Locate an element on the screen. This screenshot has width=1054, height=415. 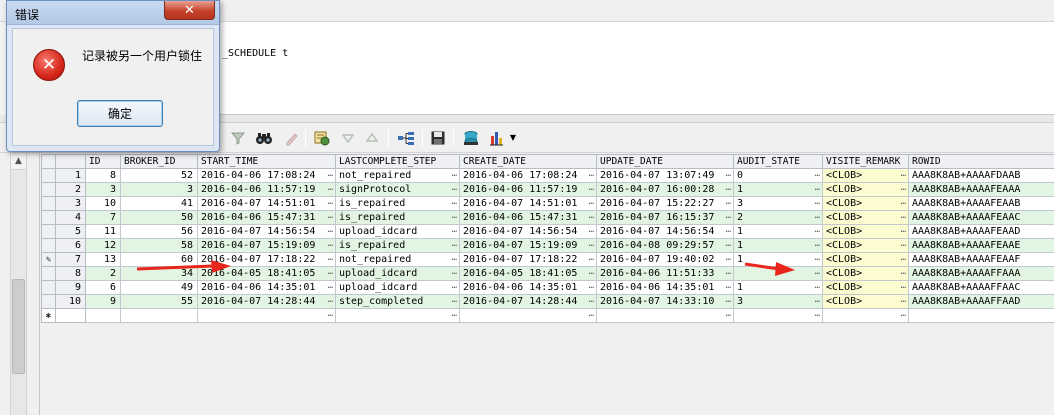
column-header: BROKER_ID is located at coordinates (159, 161).